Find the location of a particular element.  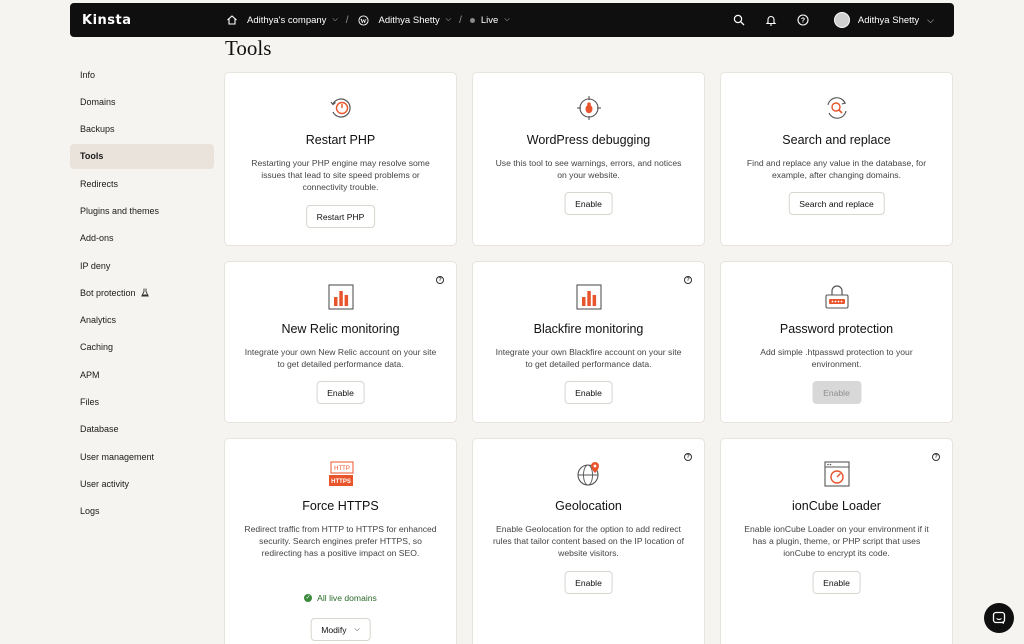

enable-ioncube-button: Enable is located at coordinates (836, 582).